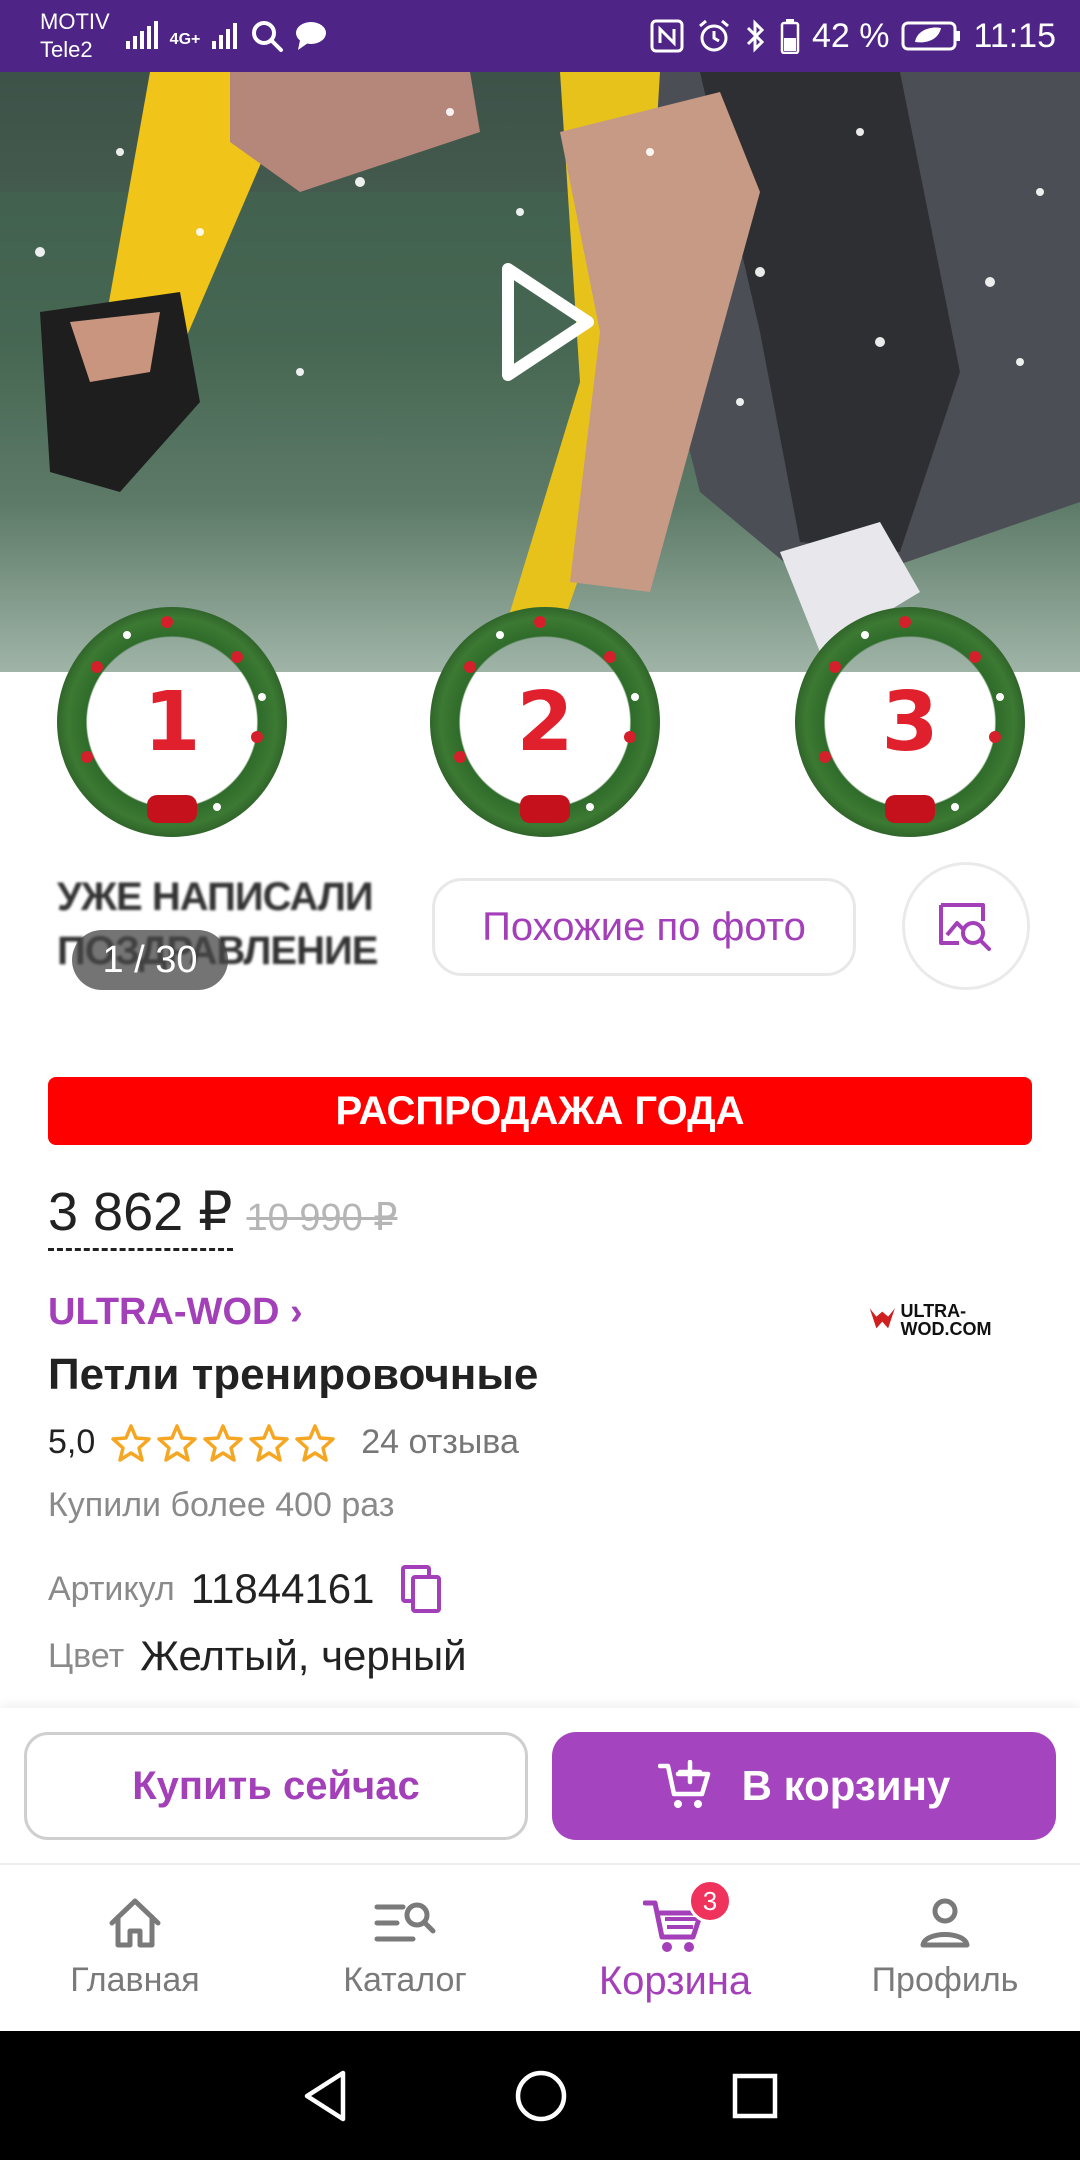 This screenshot has height=2160, width=1080. I want to click on status-left: MOTIV Tele2 4G+, so click(184, 36).